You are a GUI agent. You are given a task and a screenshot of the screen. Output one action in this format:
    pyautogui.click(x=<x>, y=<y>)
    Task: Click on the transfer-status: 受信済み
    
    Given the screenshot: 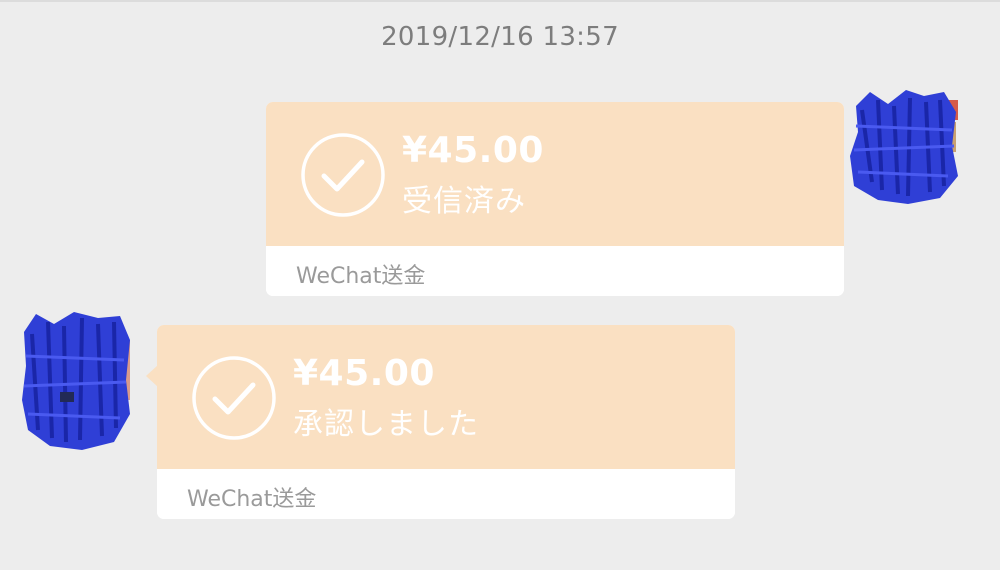 What is the action you would take?
    pyautogui.click(x=464, y=201)
    